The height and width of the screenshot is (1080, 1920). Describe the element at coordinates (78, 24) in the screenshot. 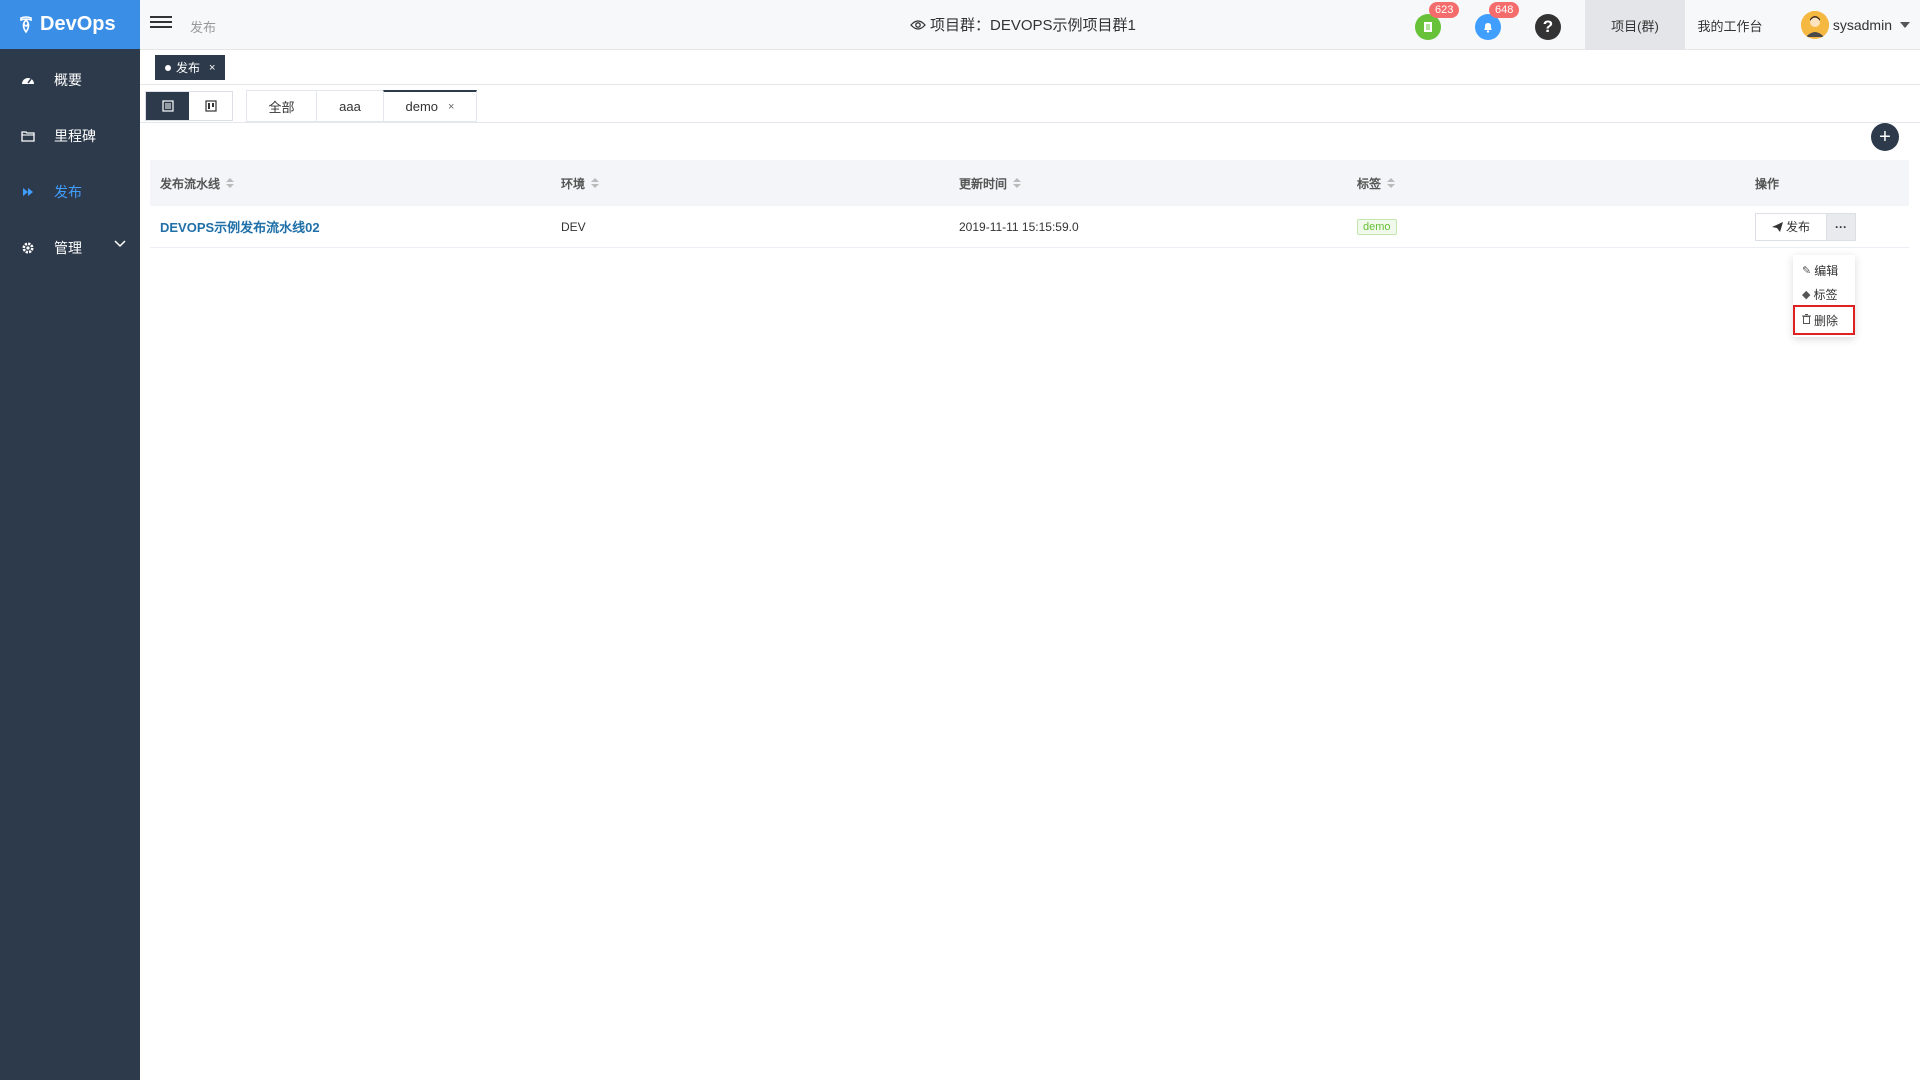

I see `app-name: DevOps` at that location.